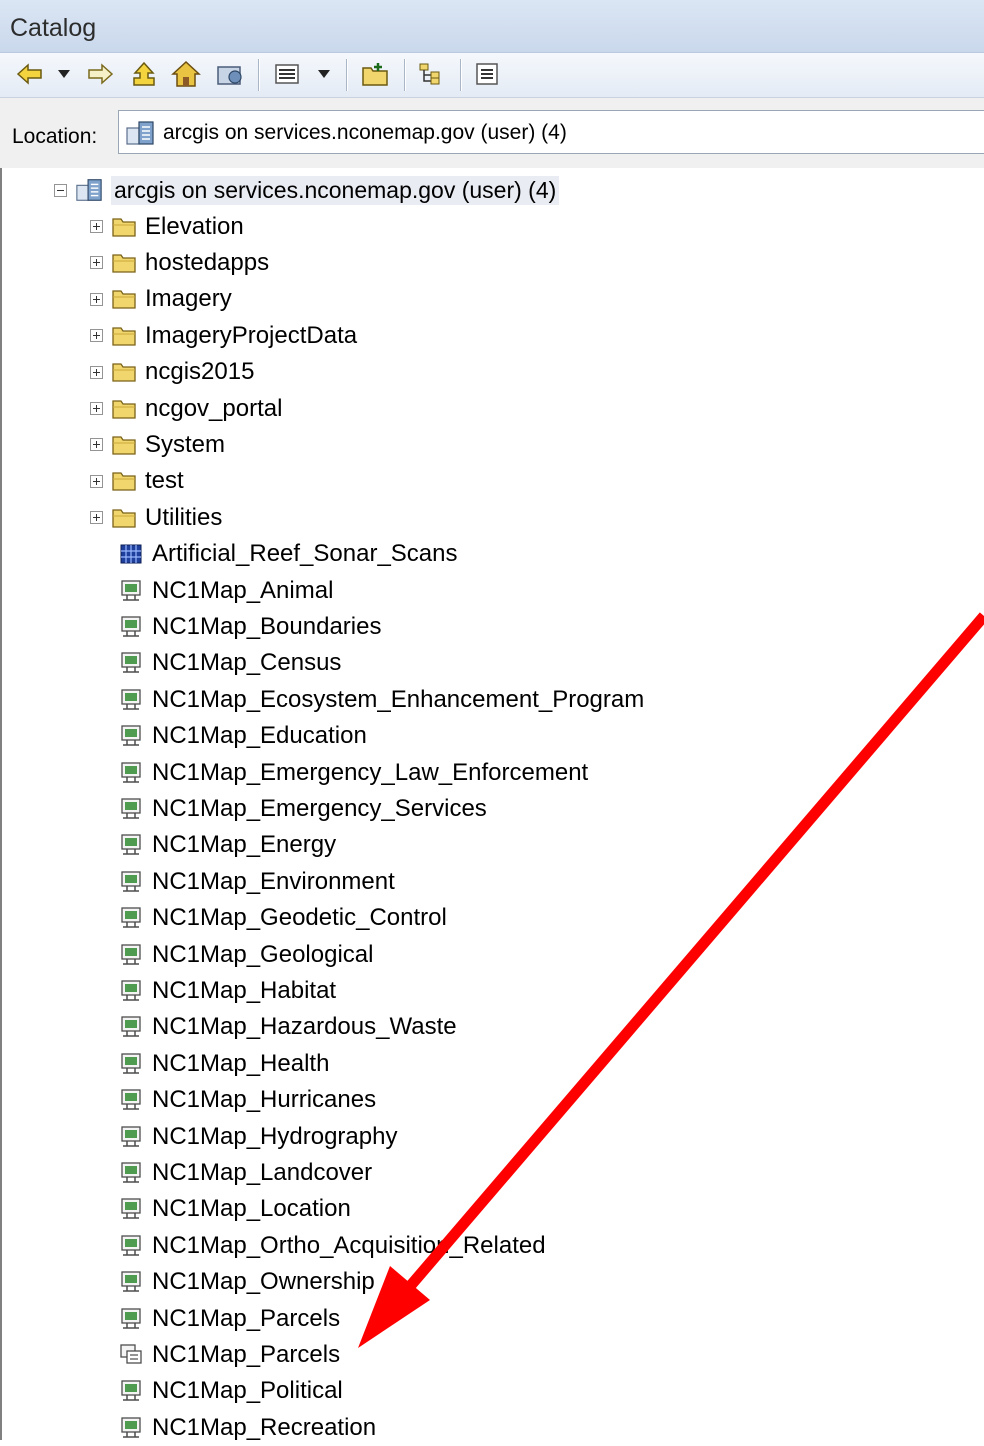 Image resolution: width=984 pixels, height=1446 pixels. What do you see at coordinates (157, 445) in the screenshot?
I see `tree-folder-system: System` at bounding box center [157, 445].